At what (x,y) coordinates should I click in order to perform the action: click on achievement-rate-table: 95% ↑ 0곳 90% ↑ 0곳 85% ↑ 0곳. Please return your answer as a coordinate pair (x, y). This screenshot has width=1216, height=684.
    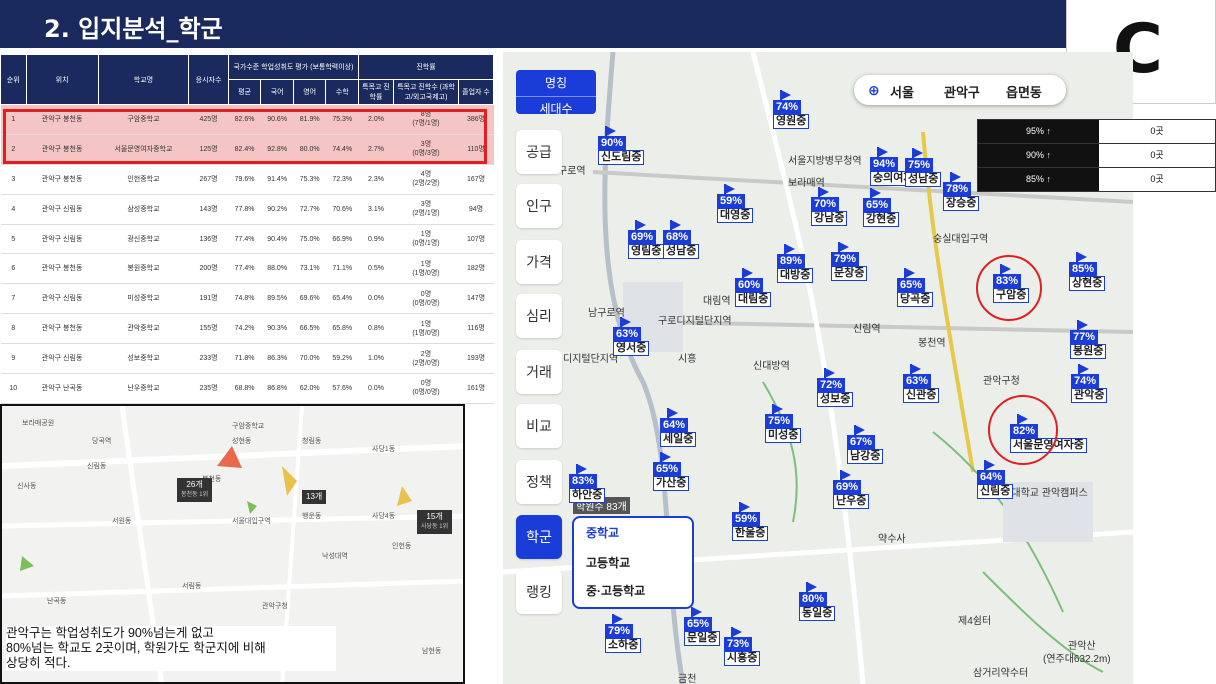
    Looking at the image, I should click on (1096, 155).